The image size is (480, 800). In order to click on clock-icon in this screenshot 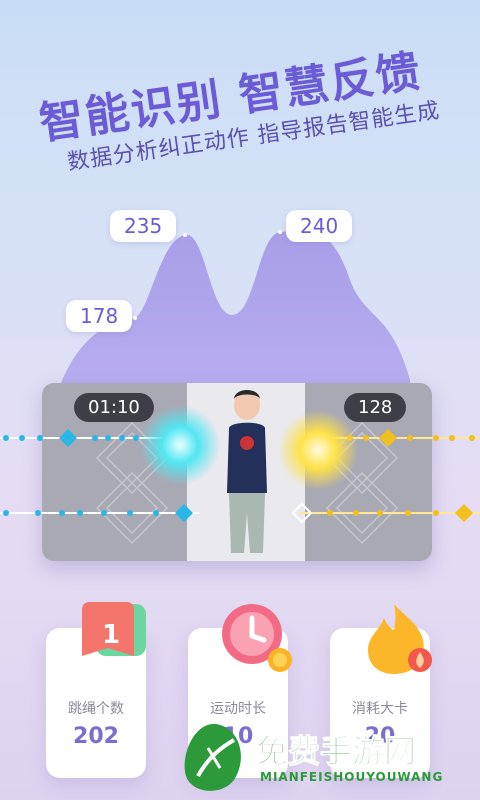, I will do `click(257, 638)`.